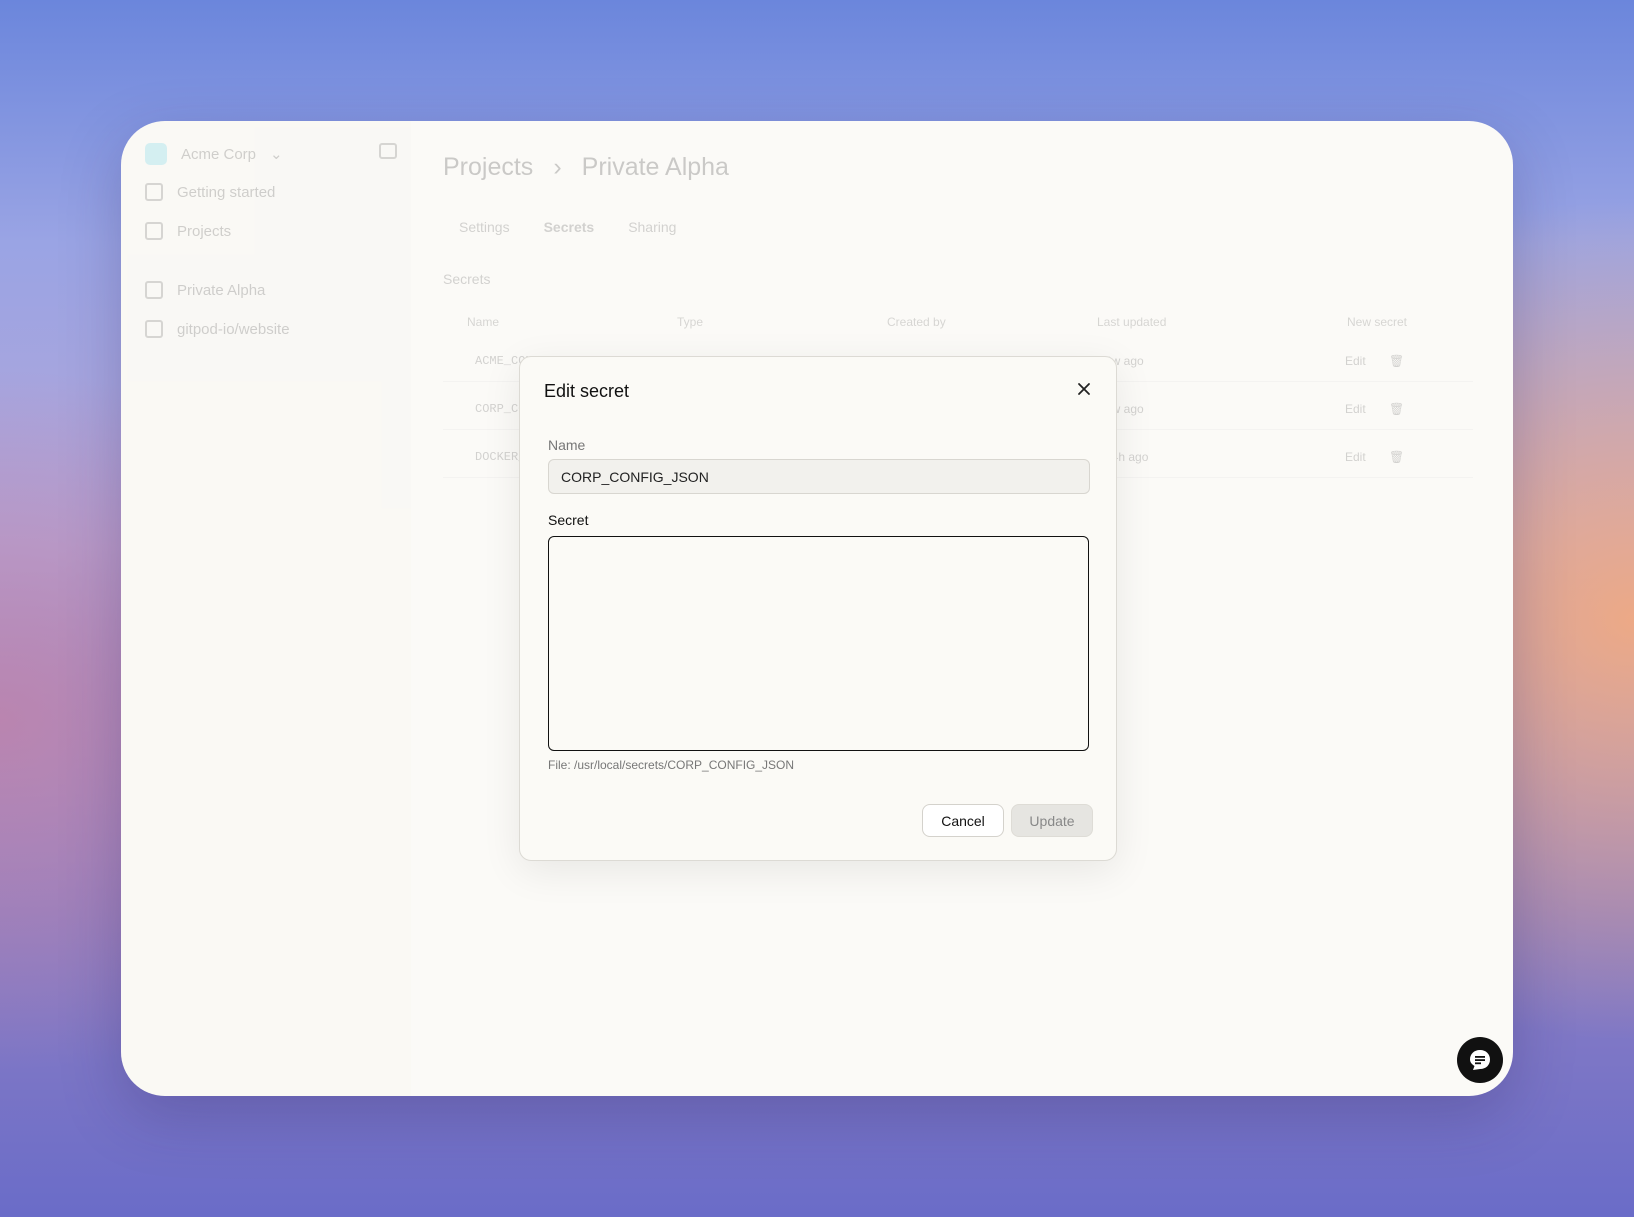 This screenshot has height=1217, width=1634. I want to click on close-icon, so click(1084, 389).